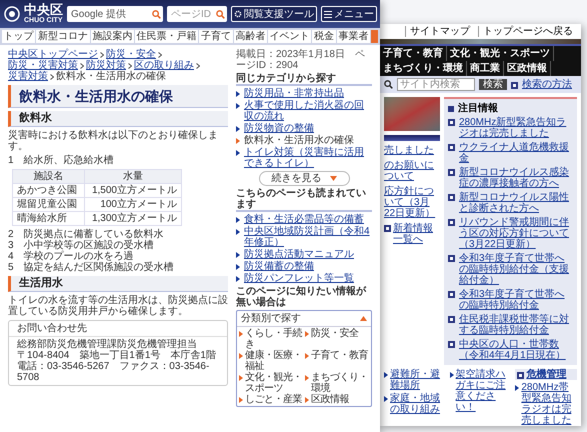  I want to click on column-link: 280MHz帯型緊急告知ラジオは完売しました, so click(549, 404).